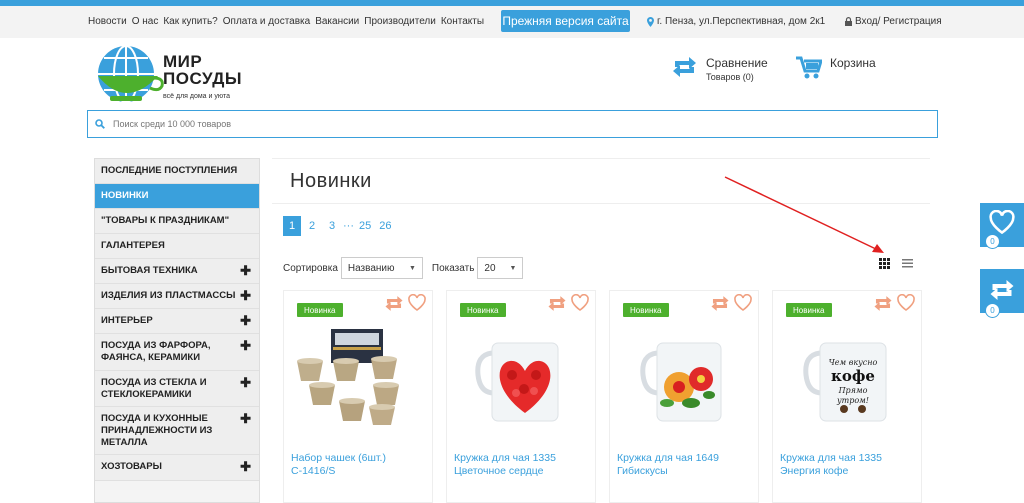  Describe the element at coordinates (312, 226) in the screenshot. I see `page-2: 2` at that location.